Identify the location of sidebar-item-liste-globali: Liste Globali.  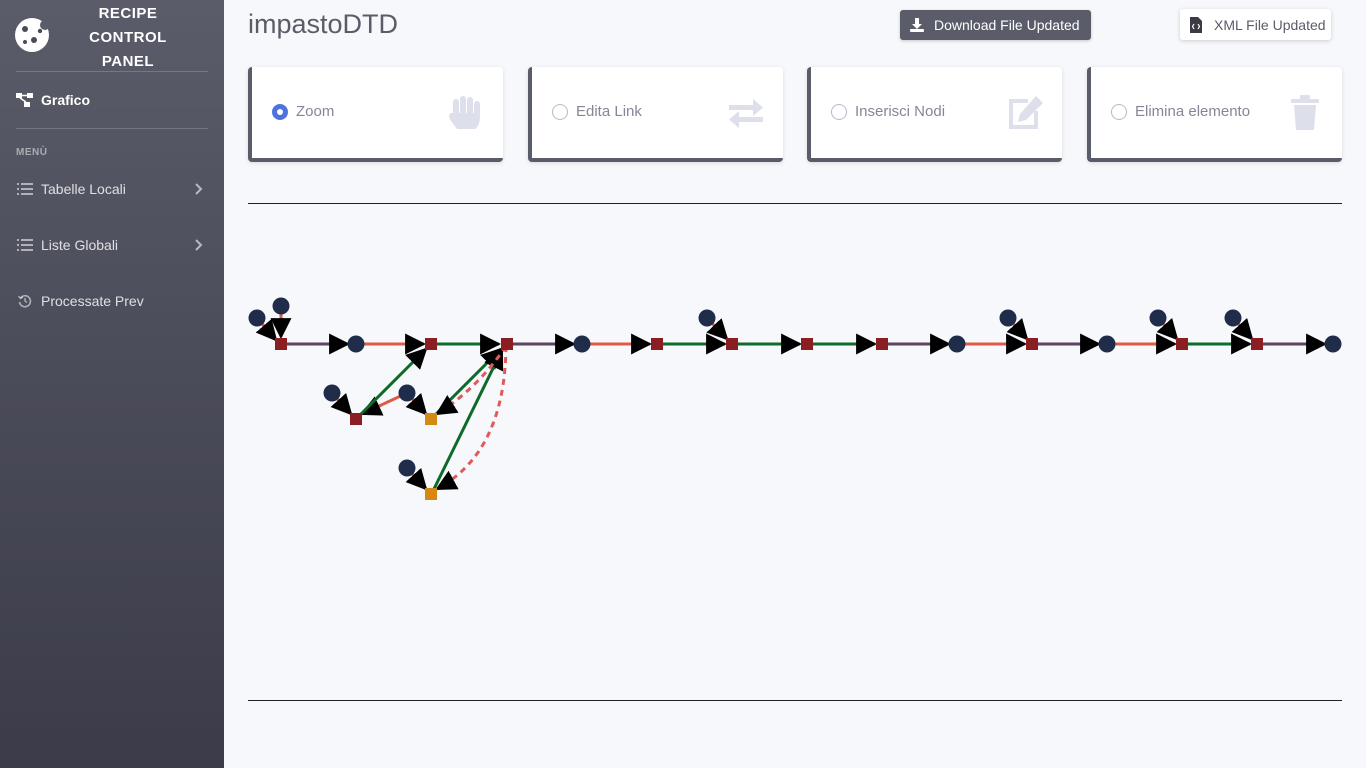
(112, 245).